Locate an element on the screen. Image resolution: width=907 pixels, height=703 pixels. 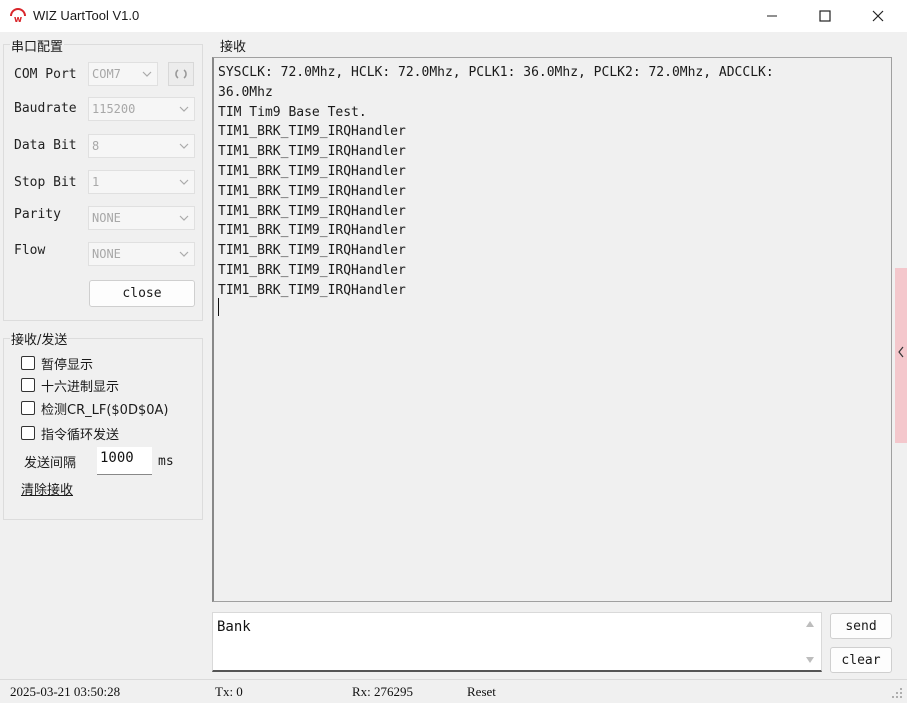
clear-send-button: clear is located at coordinates (861, 660).